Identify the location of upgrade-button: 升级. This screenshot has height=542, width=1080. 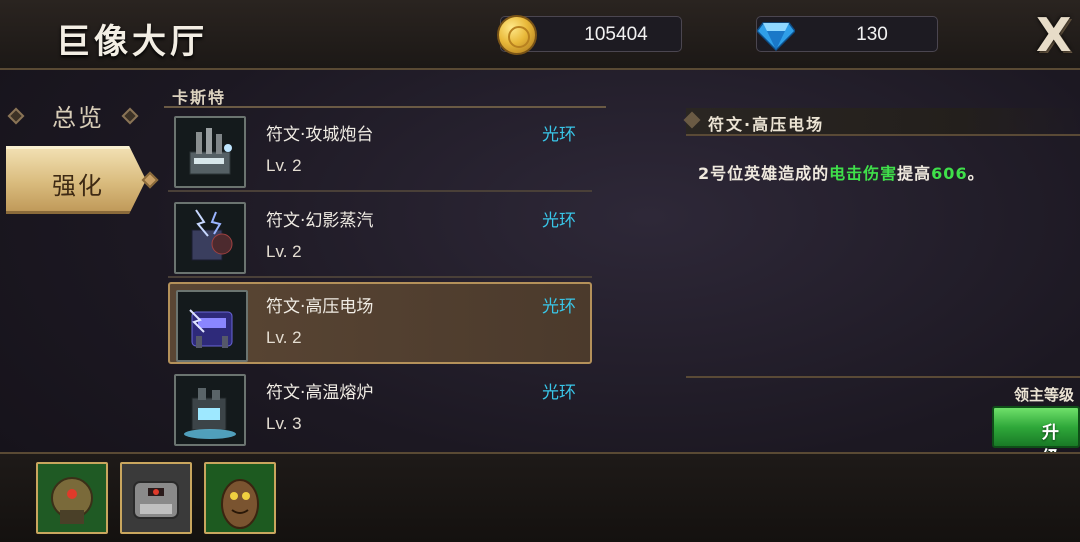
(1036, 437).